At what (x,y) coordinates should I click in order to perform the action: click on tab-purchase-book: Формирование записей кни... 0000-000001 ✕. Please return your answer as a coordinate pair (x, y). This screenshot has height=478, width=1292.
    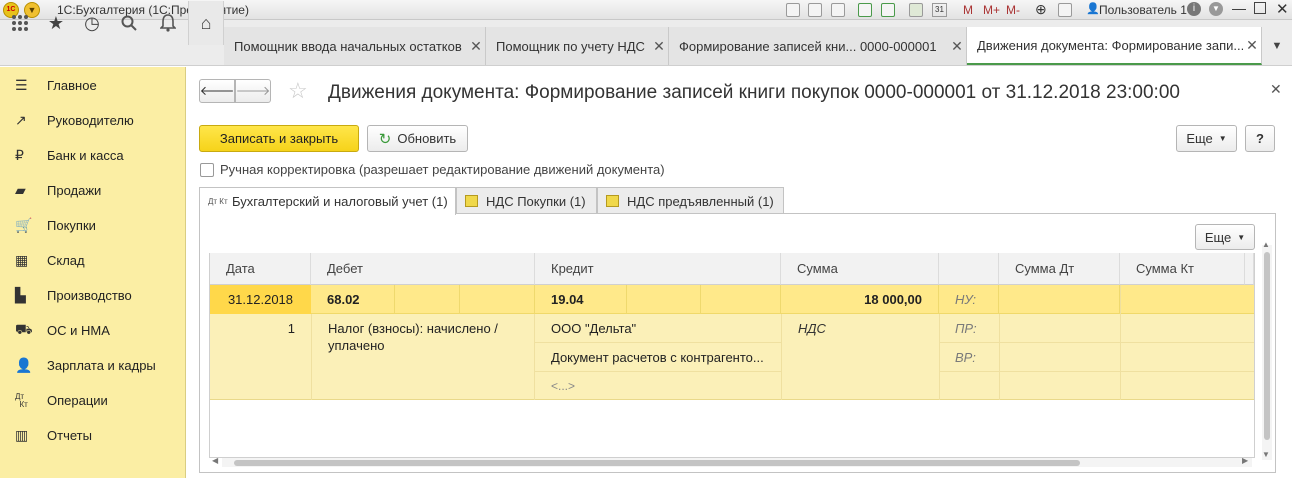
    Looking at the image, I should click on (818, 46).